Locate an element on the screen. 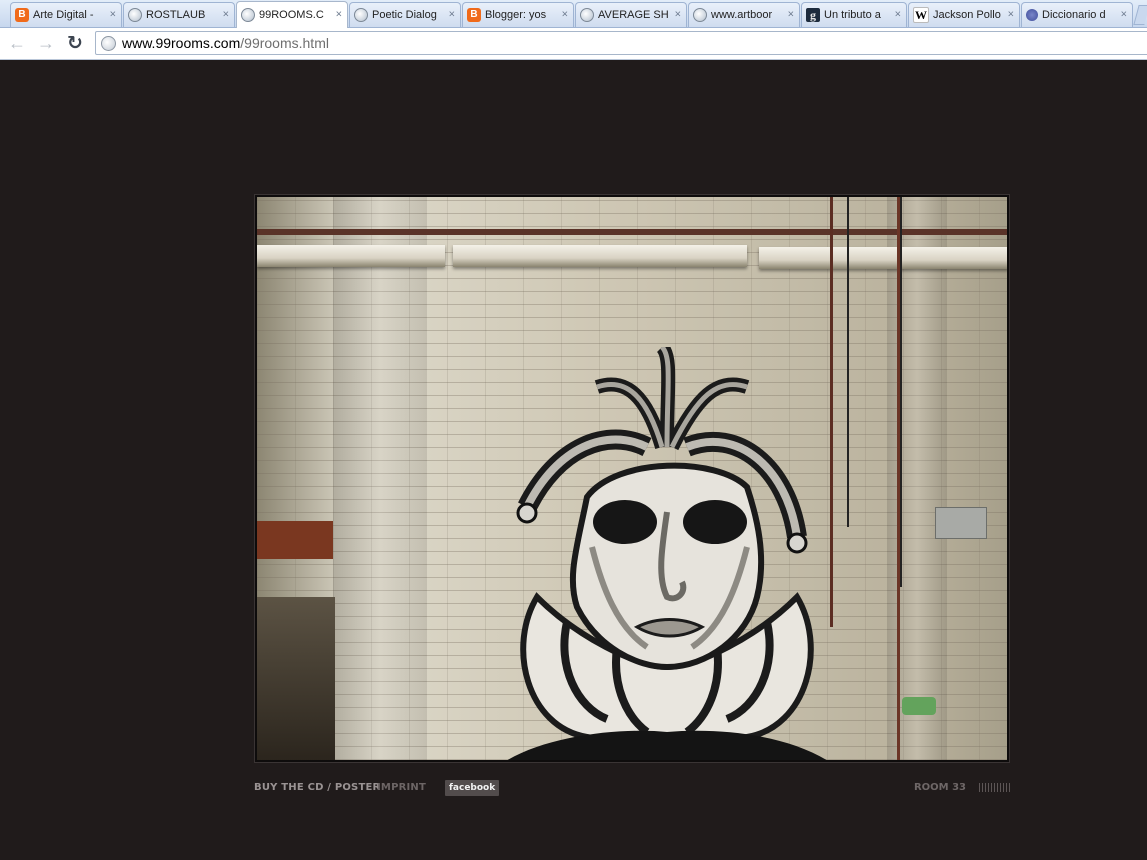 Image resolution: width=1147 pixels, height=860 pixels. tab-artboom: www.artboor × is located at coordinates (744, 14).